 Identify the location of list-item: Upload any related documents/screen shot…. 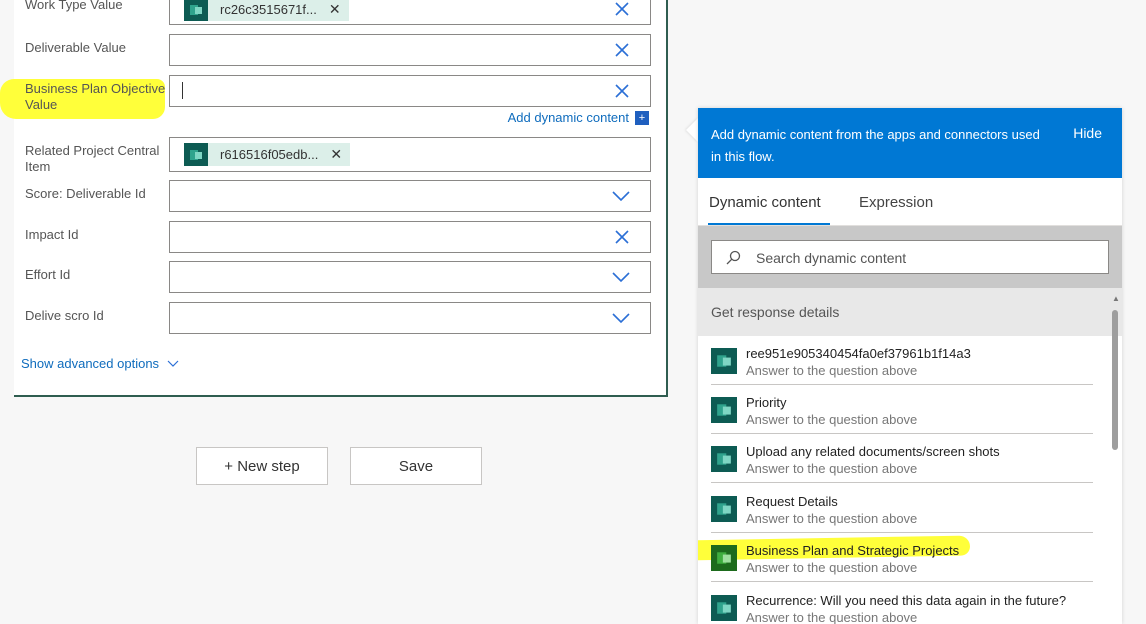
(902, 458).